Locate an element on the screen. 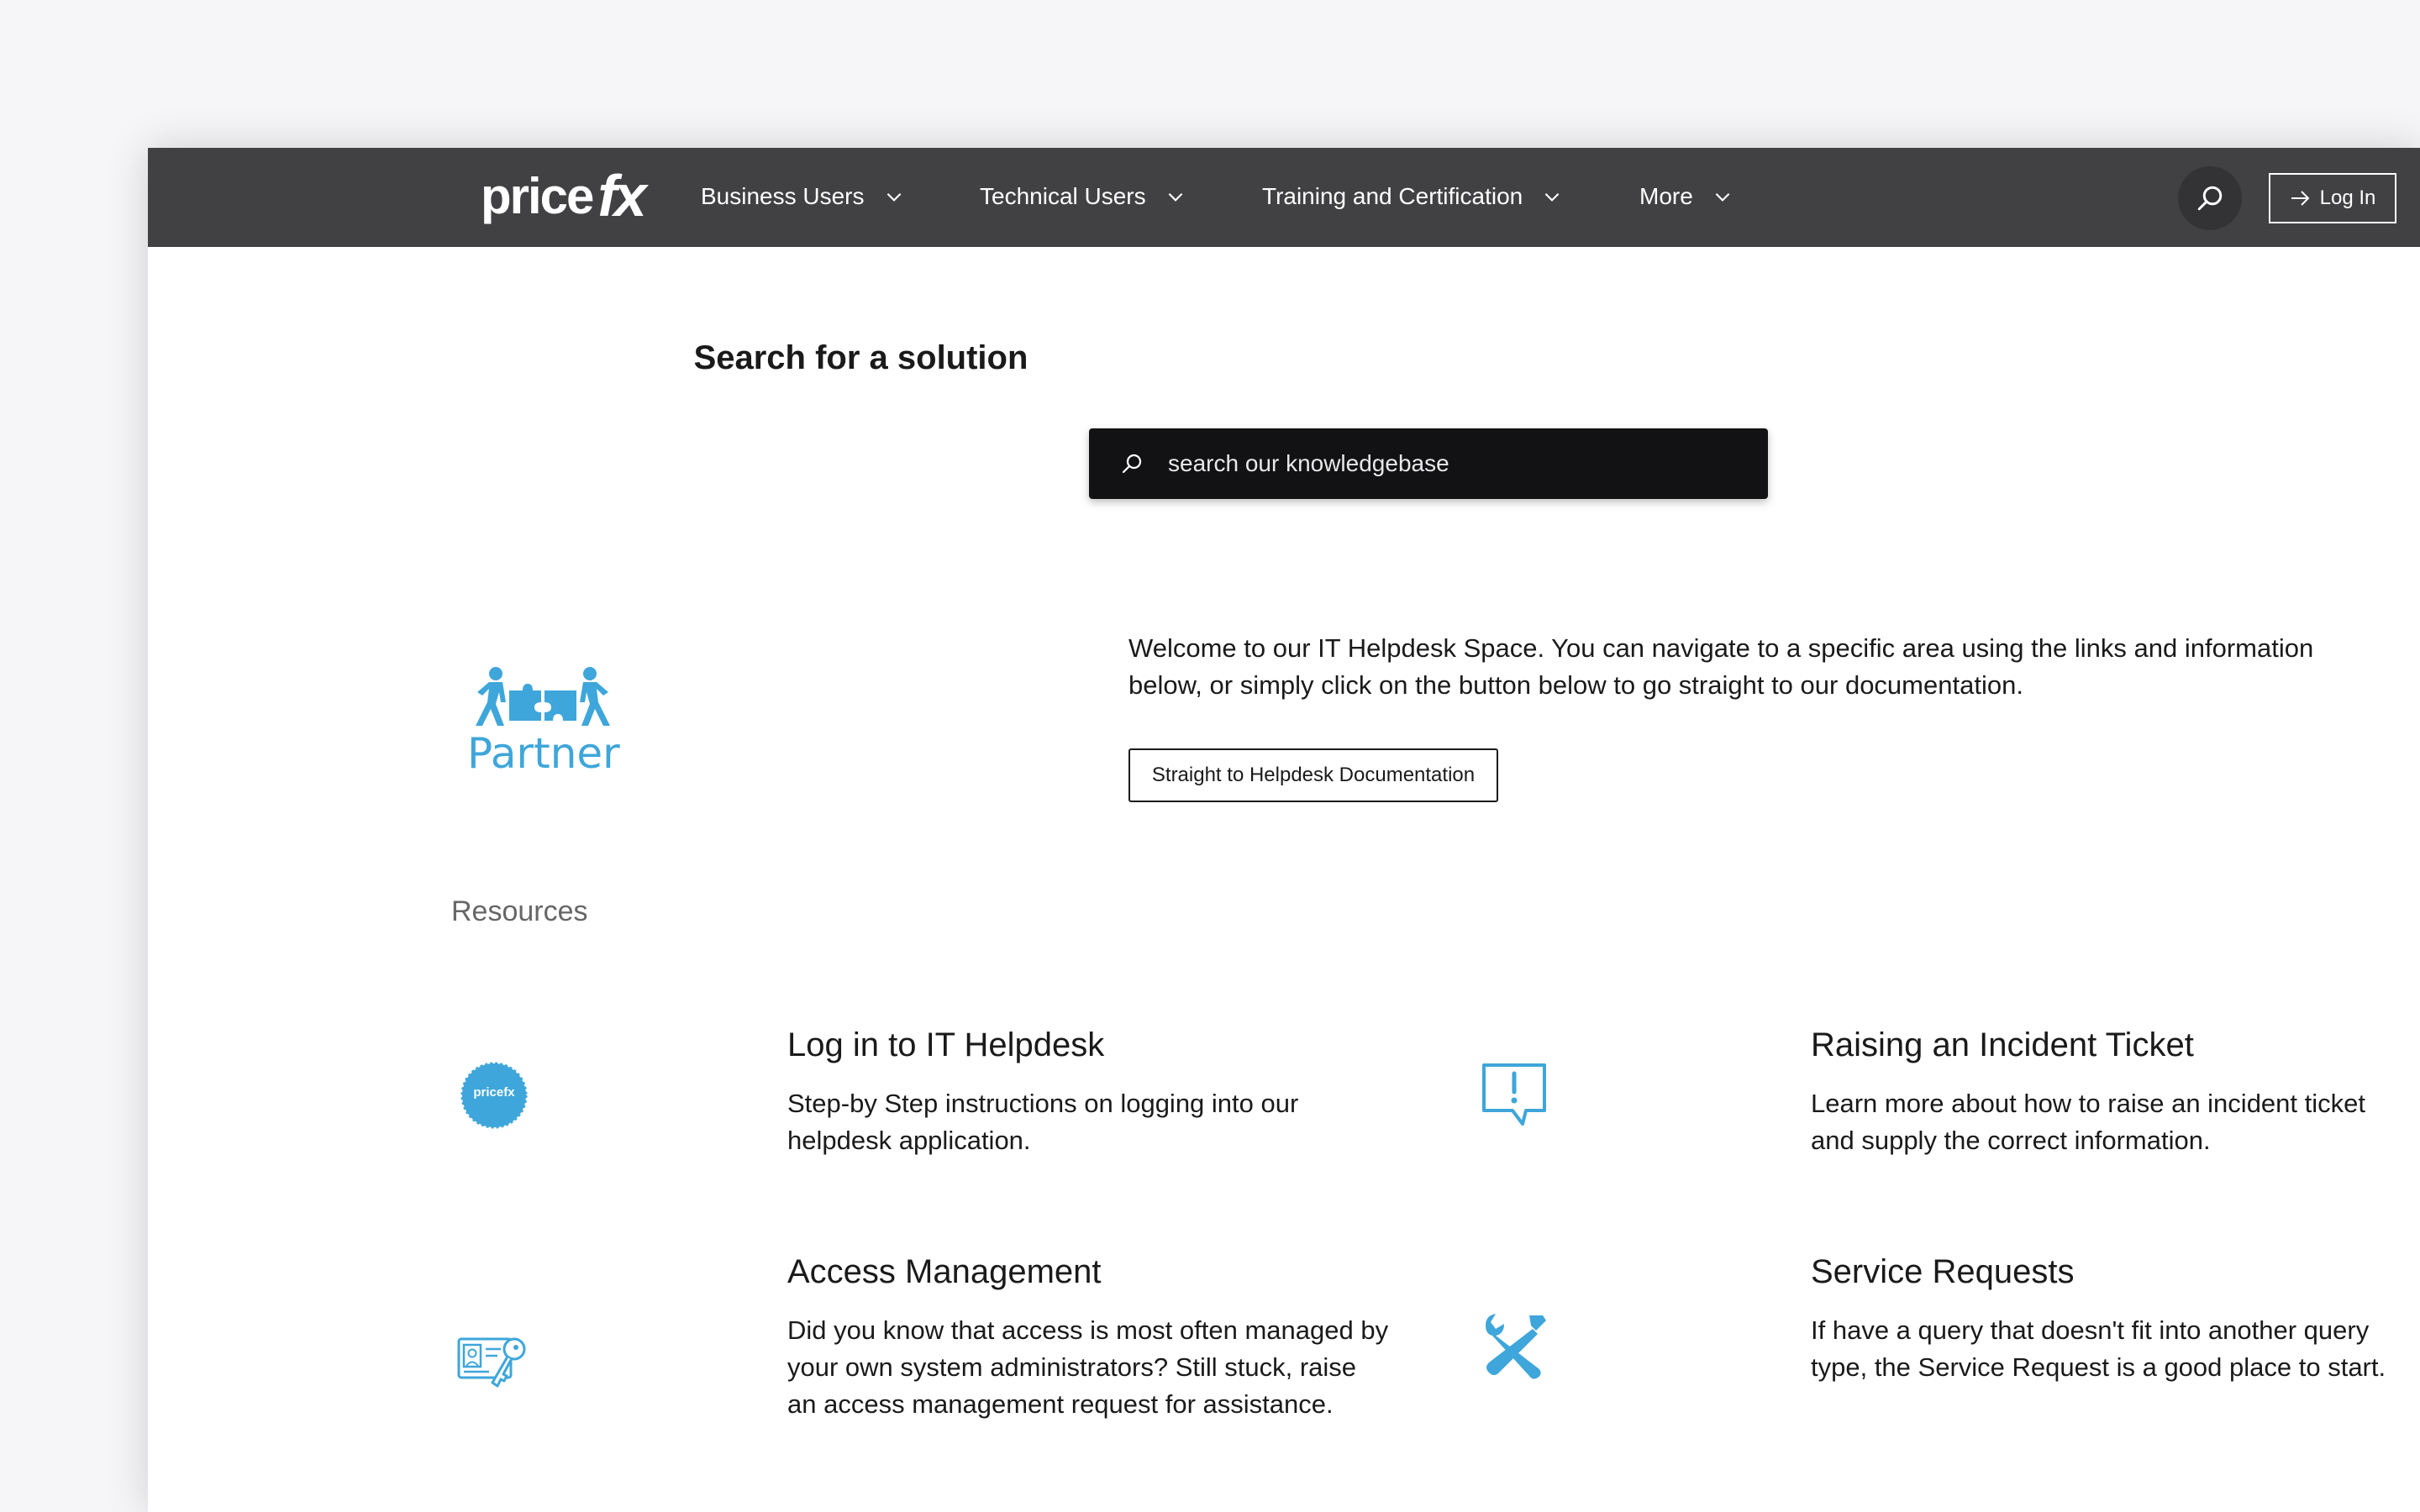 The height and width of the screenshot is (1512, 2420). logo-fx-text: fx is located at coordinates (621, 195).